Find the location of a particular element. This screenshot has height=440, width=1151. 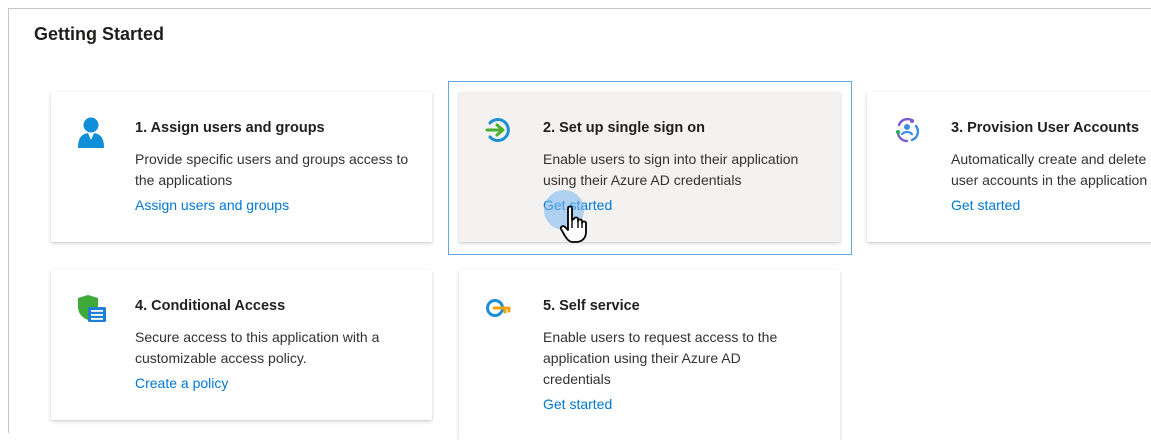

shield-list-icon is located at coordinates (91, 308).